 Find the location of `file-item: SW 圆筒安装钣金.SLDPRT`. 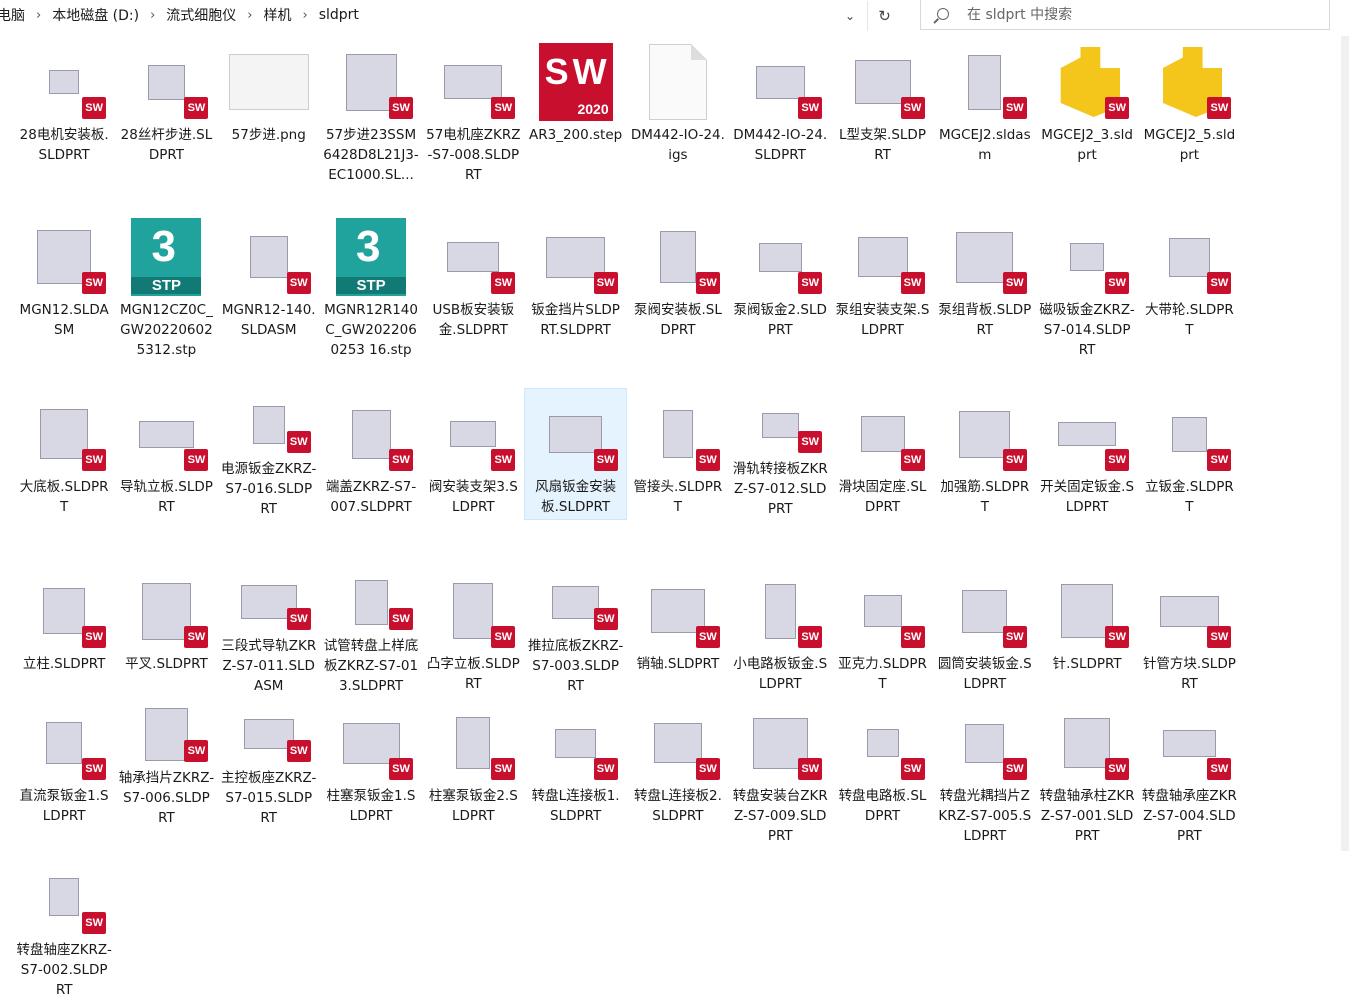

file-item: SW 圆筒安装钣金.SLDPRT is located at coordinates (985, 631).